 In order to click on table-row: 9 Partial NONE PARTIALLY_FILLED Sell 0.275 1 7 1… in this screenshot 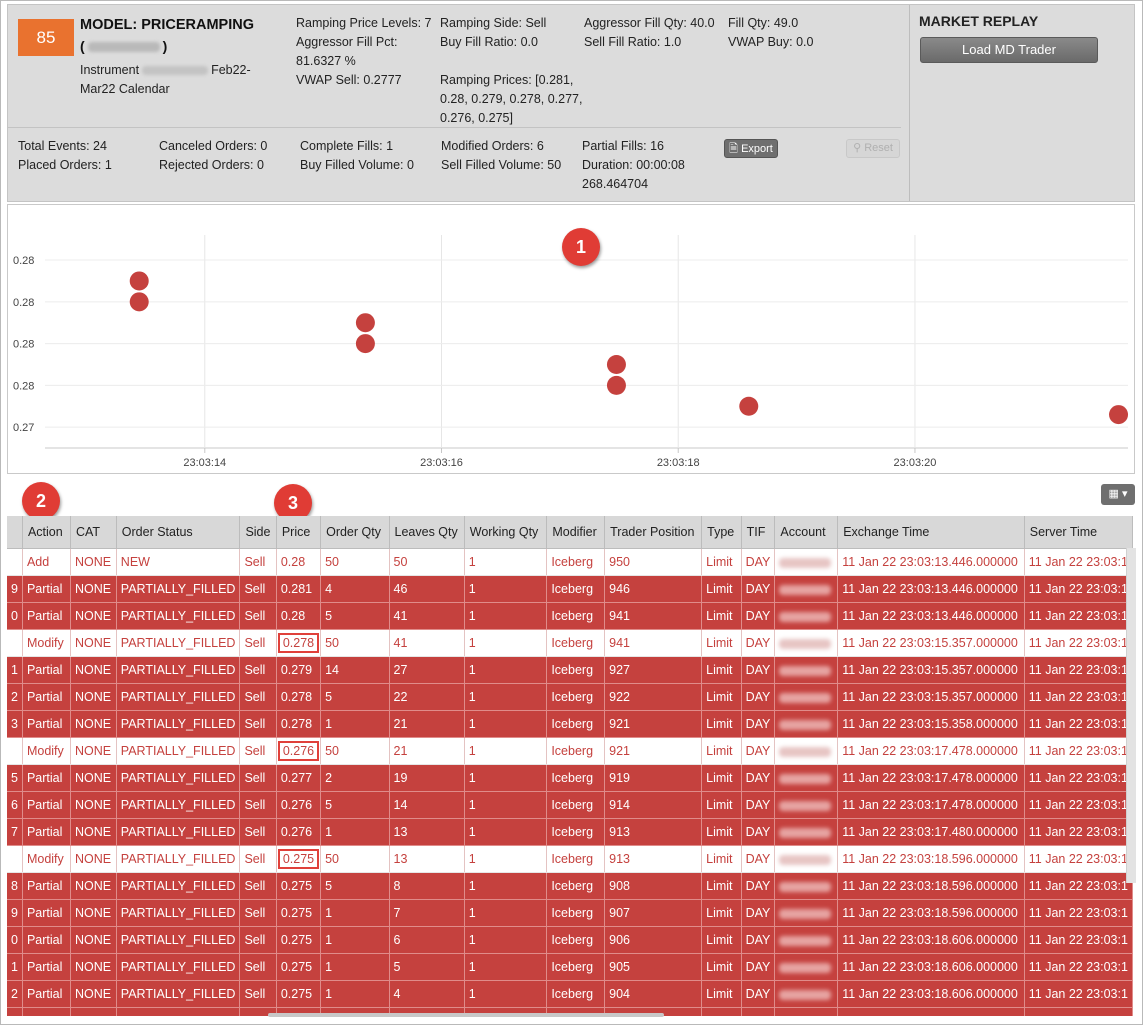, I will do `click(570, 913)`.